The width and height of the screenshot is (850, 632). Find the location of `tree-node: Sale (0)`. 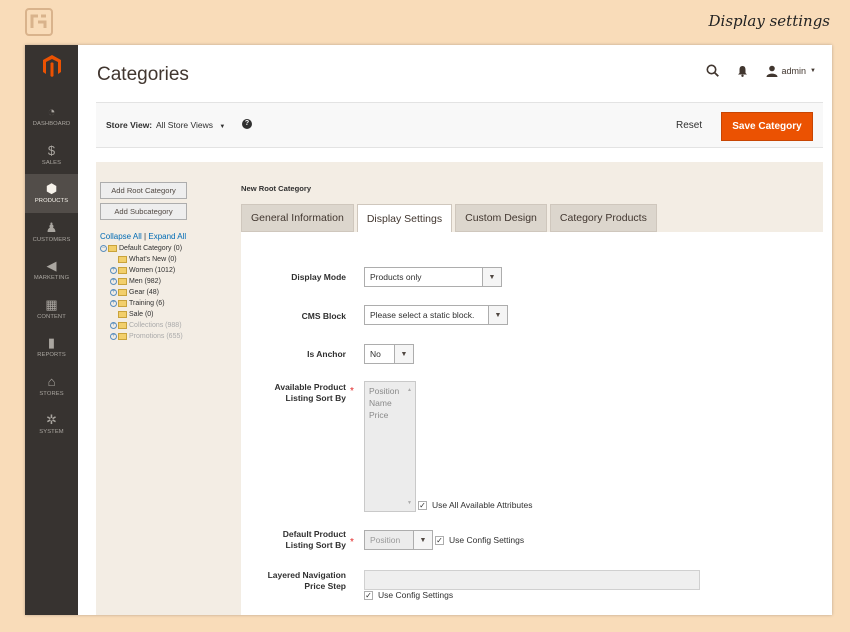

tree-node: Sale (0) is located at coordinates (141, 314).